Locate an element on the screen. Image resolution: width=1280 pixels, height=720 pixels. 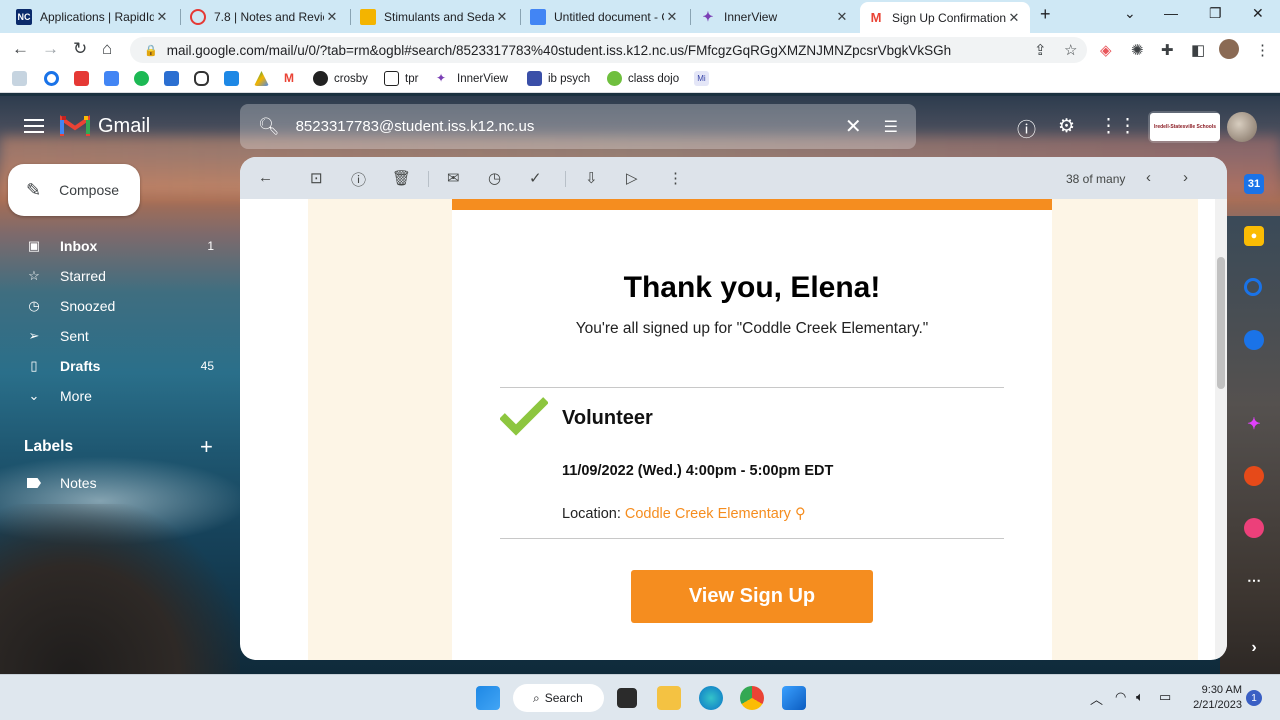
snooze-icon: ◷ is located at coordinates (494, 178).